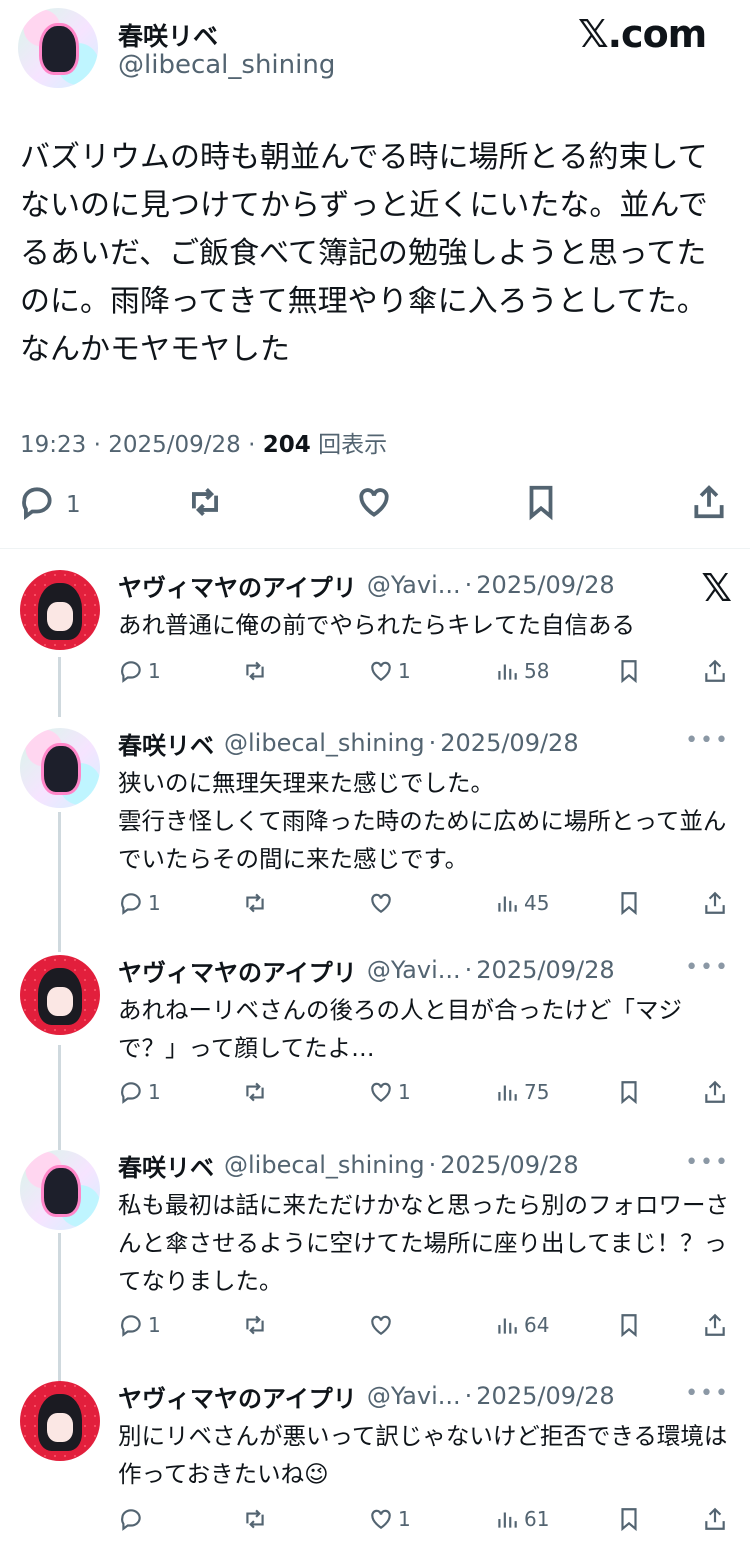 This screenshot has width=750, height=1541. Describe the element at coordinates (424, 1092) in the screenshot. I see `reply-action-bar: 1 1 75` at that location.